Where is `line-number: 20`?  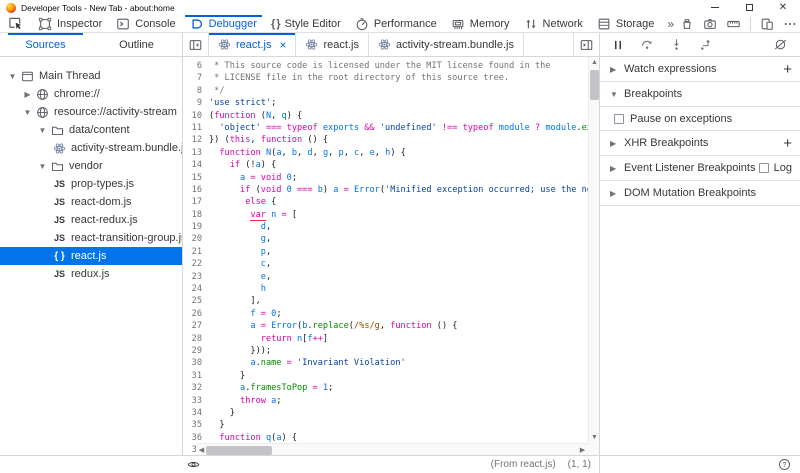 line-number: 20 is located at coordinates (196, 239).